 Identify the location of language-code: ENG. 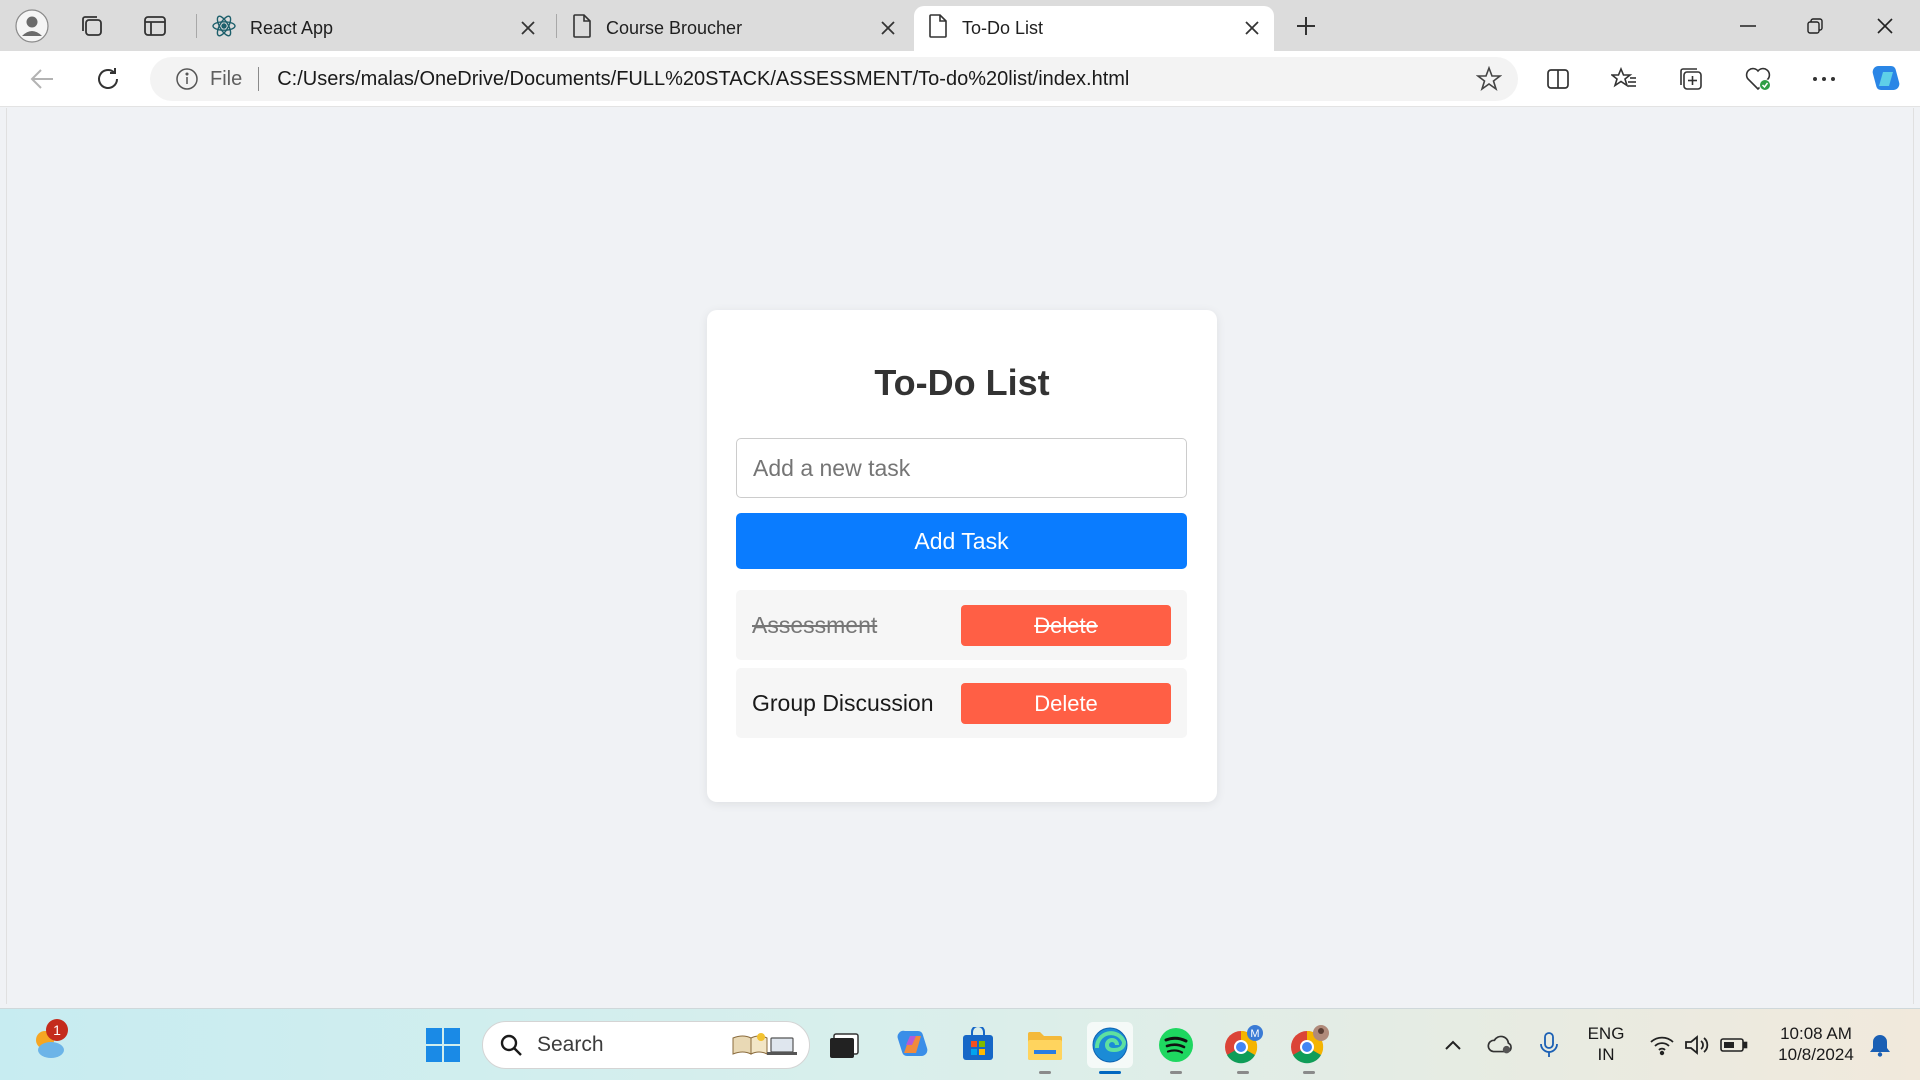
(1606, 1033).